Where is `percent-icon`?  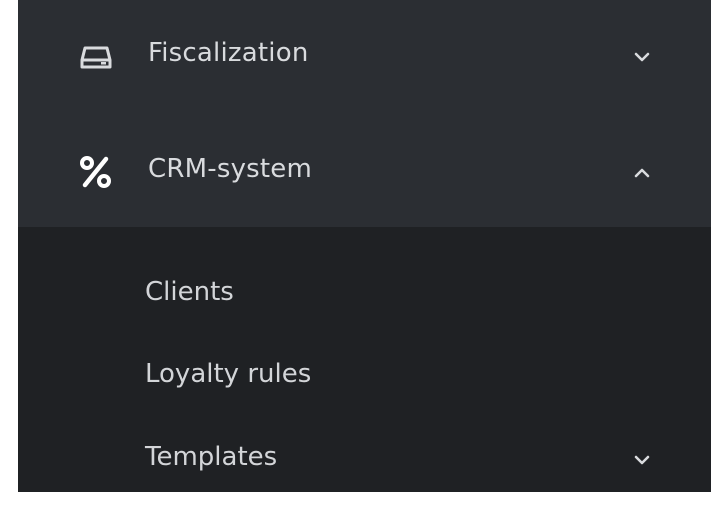
percent-icon is located at coordinates (96, 172).